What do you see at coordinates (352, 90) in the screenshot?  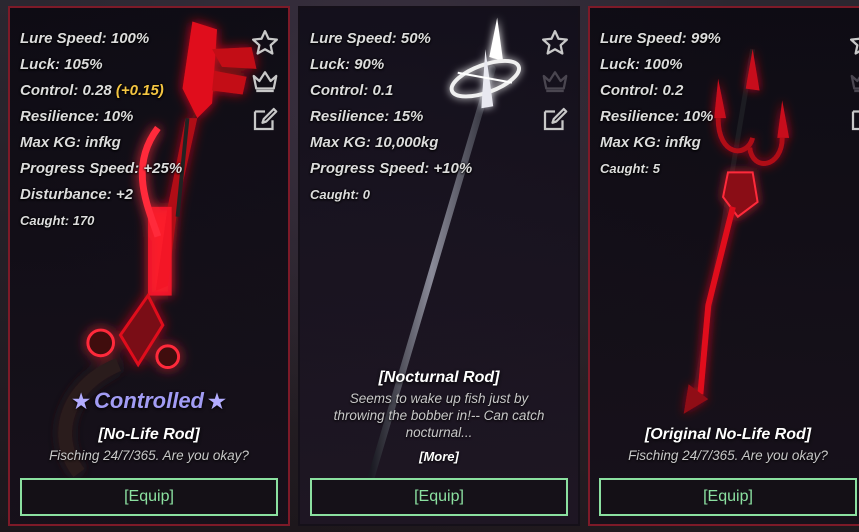 I see `stat-control: Control: 0.1` at bounding box center [352, 90].